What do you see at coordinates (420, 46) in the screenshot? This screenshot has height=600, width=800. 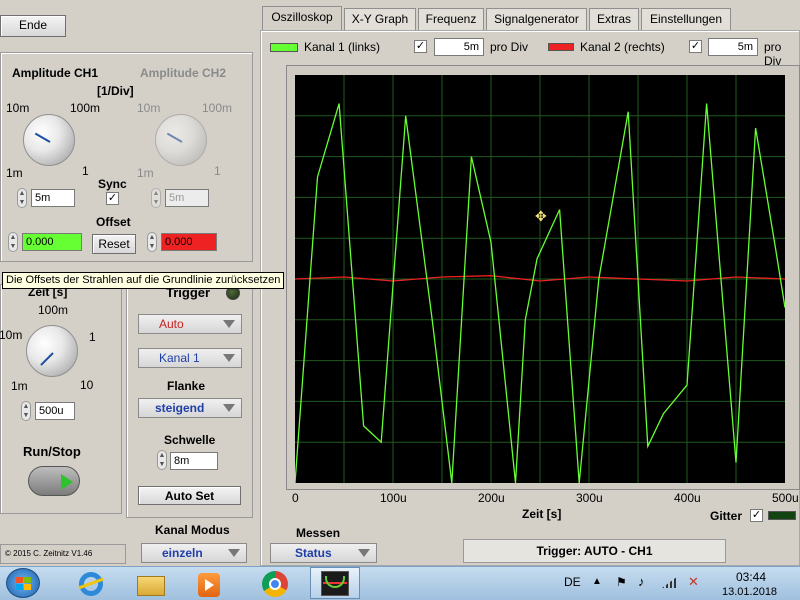 I see `ch1-visible-checkbox: ✓` at bounding box center [420, 46].